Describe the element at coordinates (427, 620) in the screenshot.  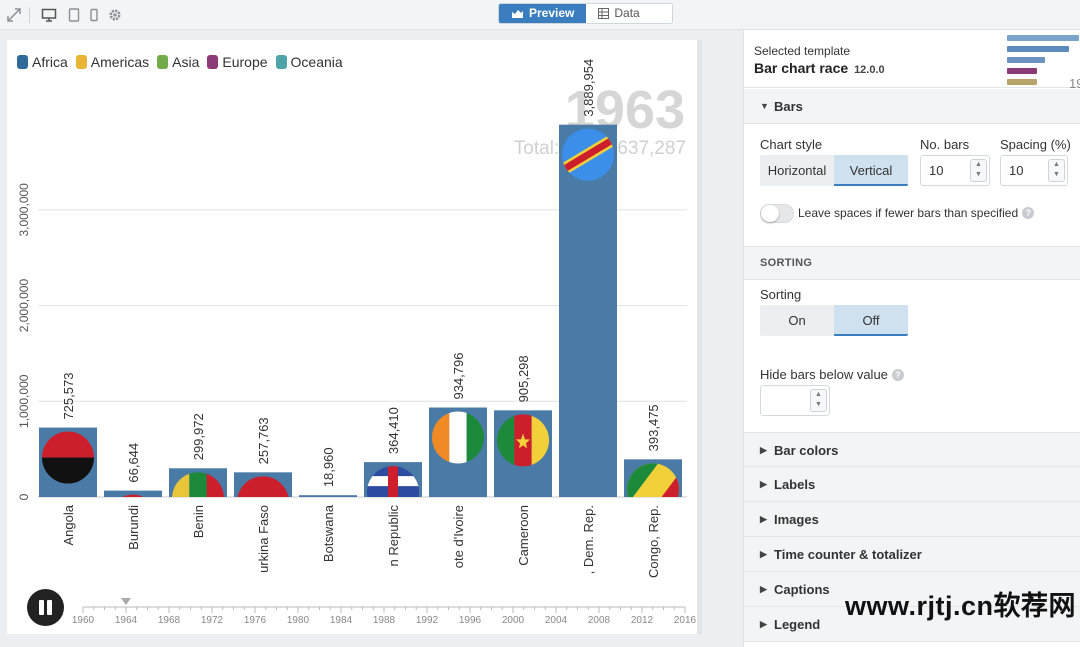
I see `timeline-label: 1992` at that location.